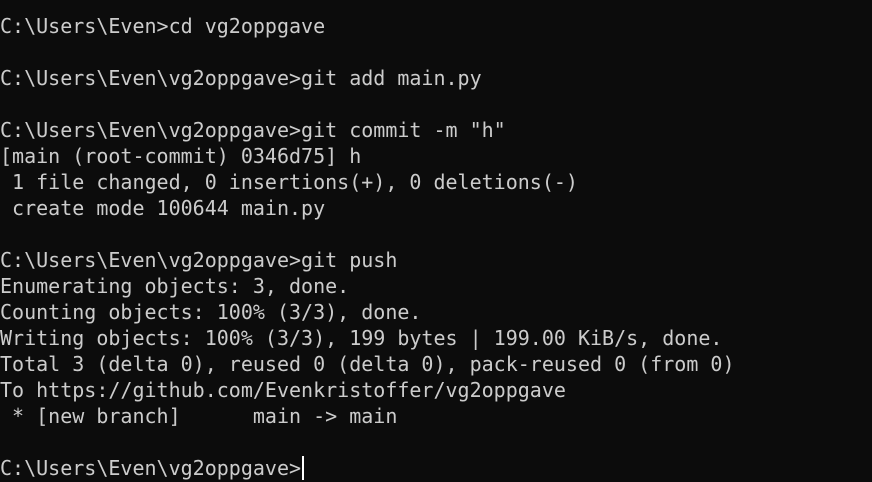 The image size is (872, 482). Describe the element at coordinates (163, 208) in the screenshot. I see `output-line-create-mode: create mode 100644 main.py` at that location.